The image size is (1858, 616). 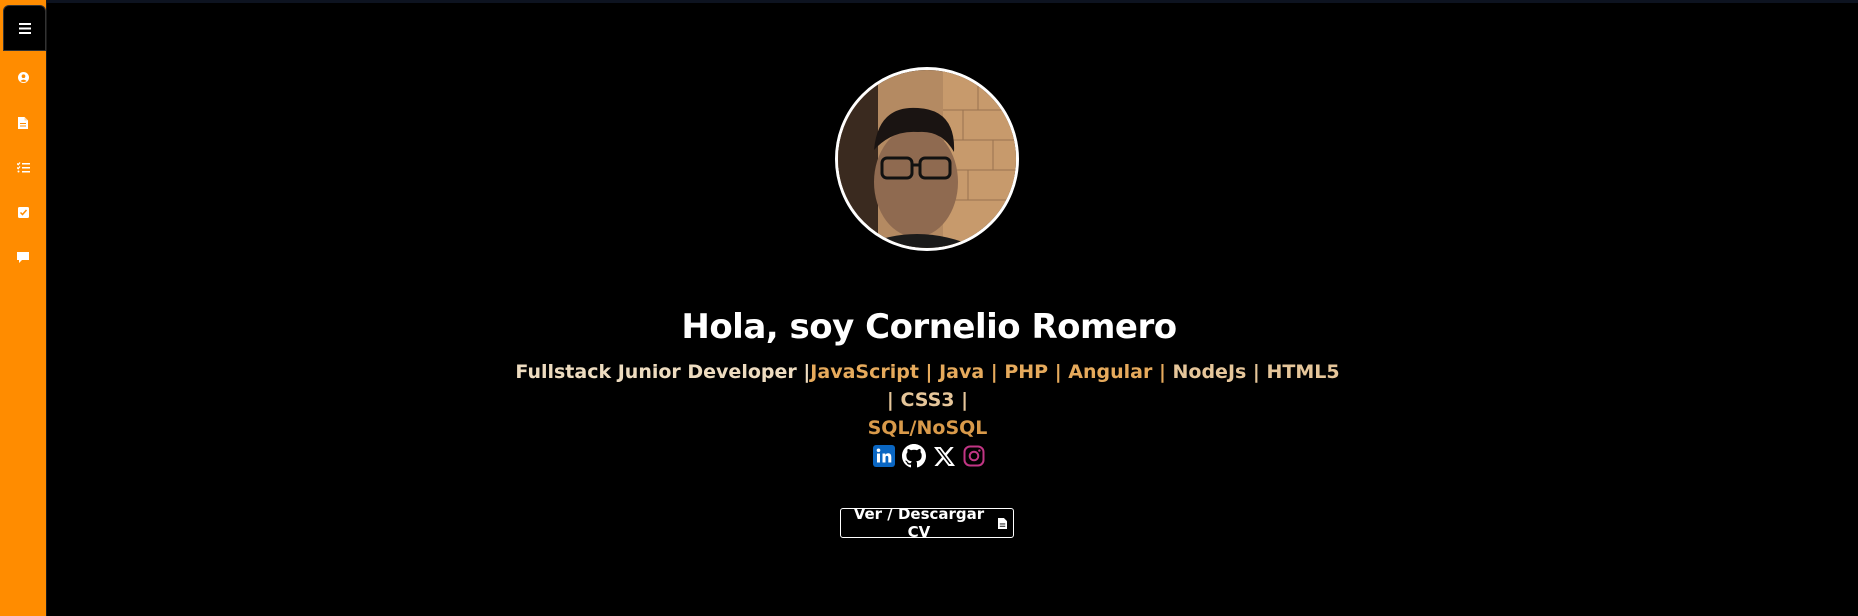 I want to click on subtitle-part-1: Fullstack Junior Developer |, so click(x=663, y=372).